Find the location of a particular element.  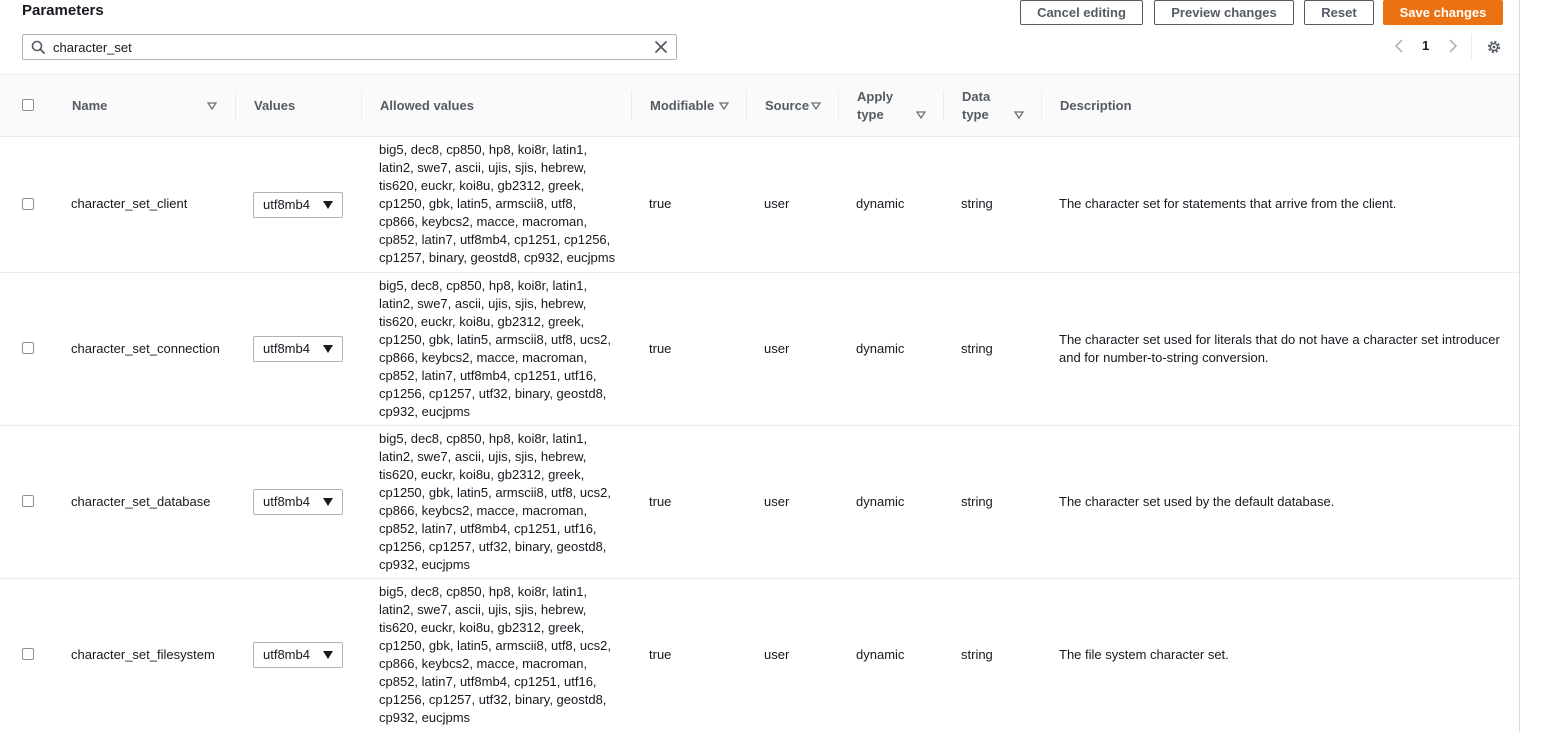

parameter-name: character_set_database is located at coordinates (141, 501).